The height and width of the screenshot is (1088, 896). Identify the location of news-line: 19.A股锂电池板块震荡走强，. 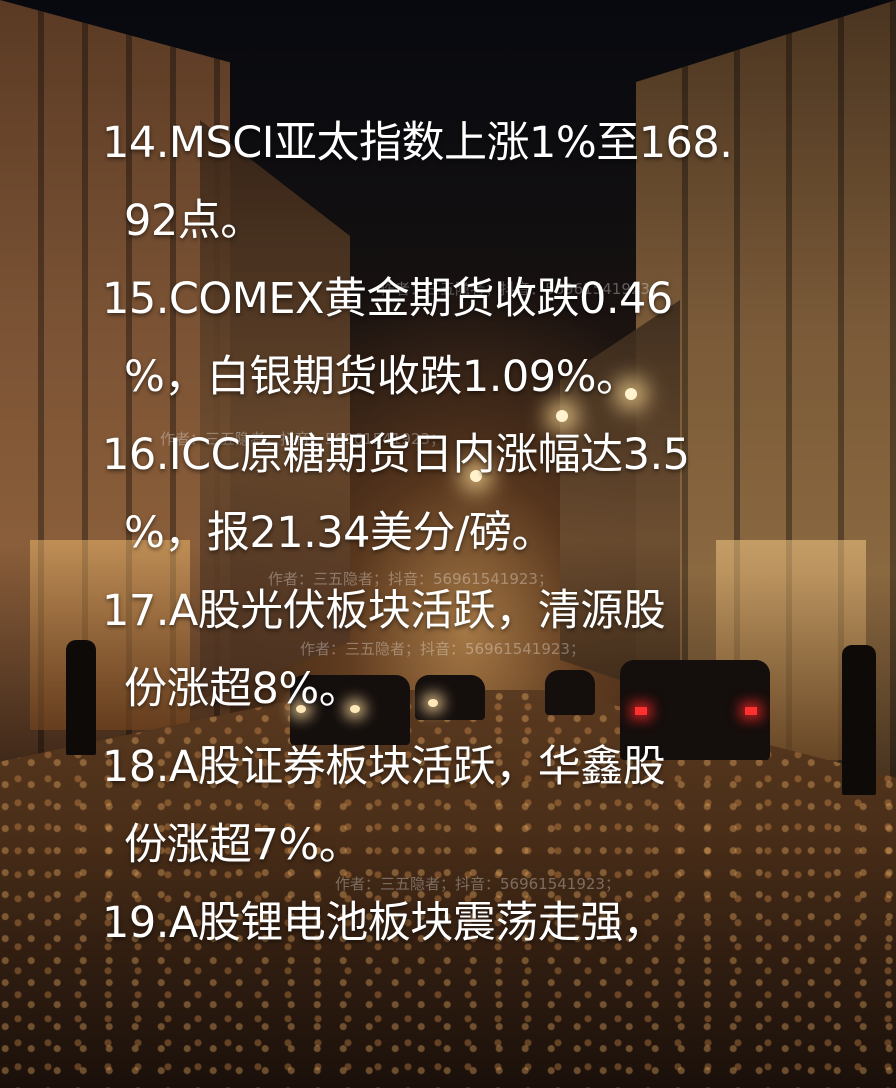
(384, 923).